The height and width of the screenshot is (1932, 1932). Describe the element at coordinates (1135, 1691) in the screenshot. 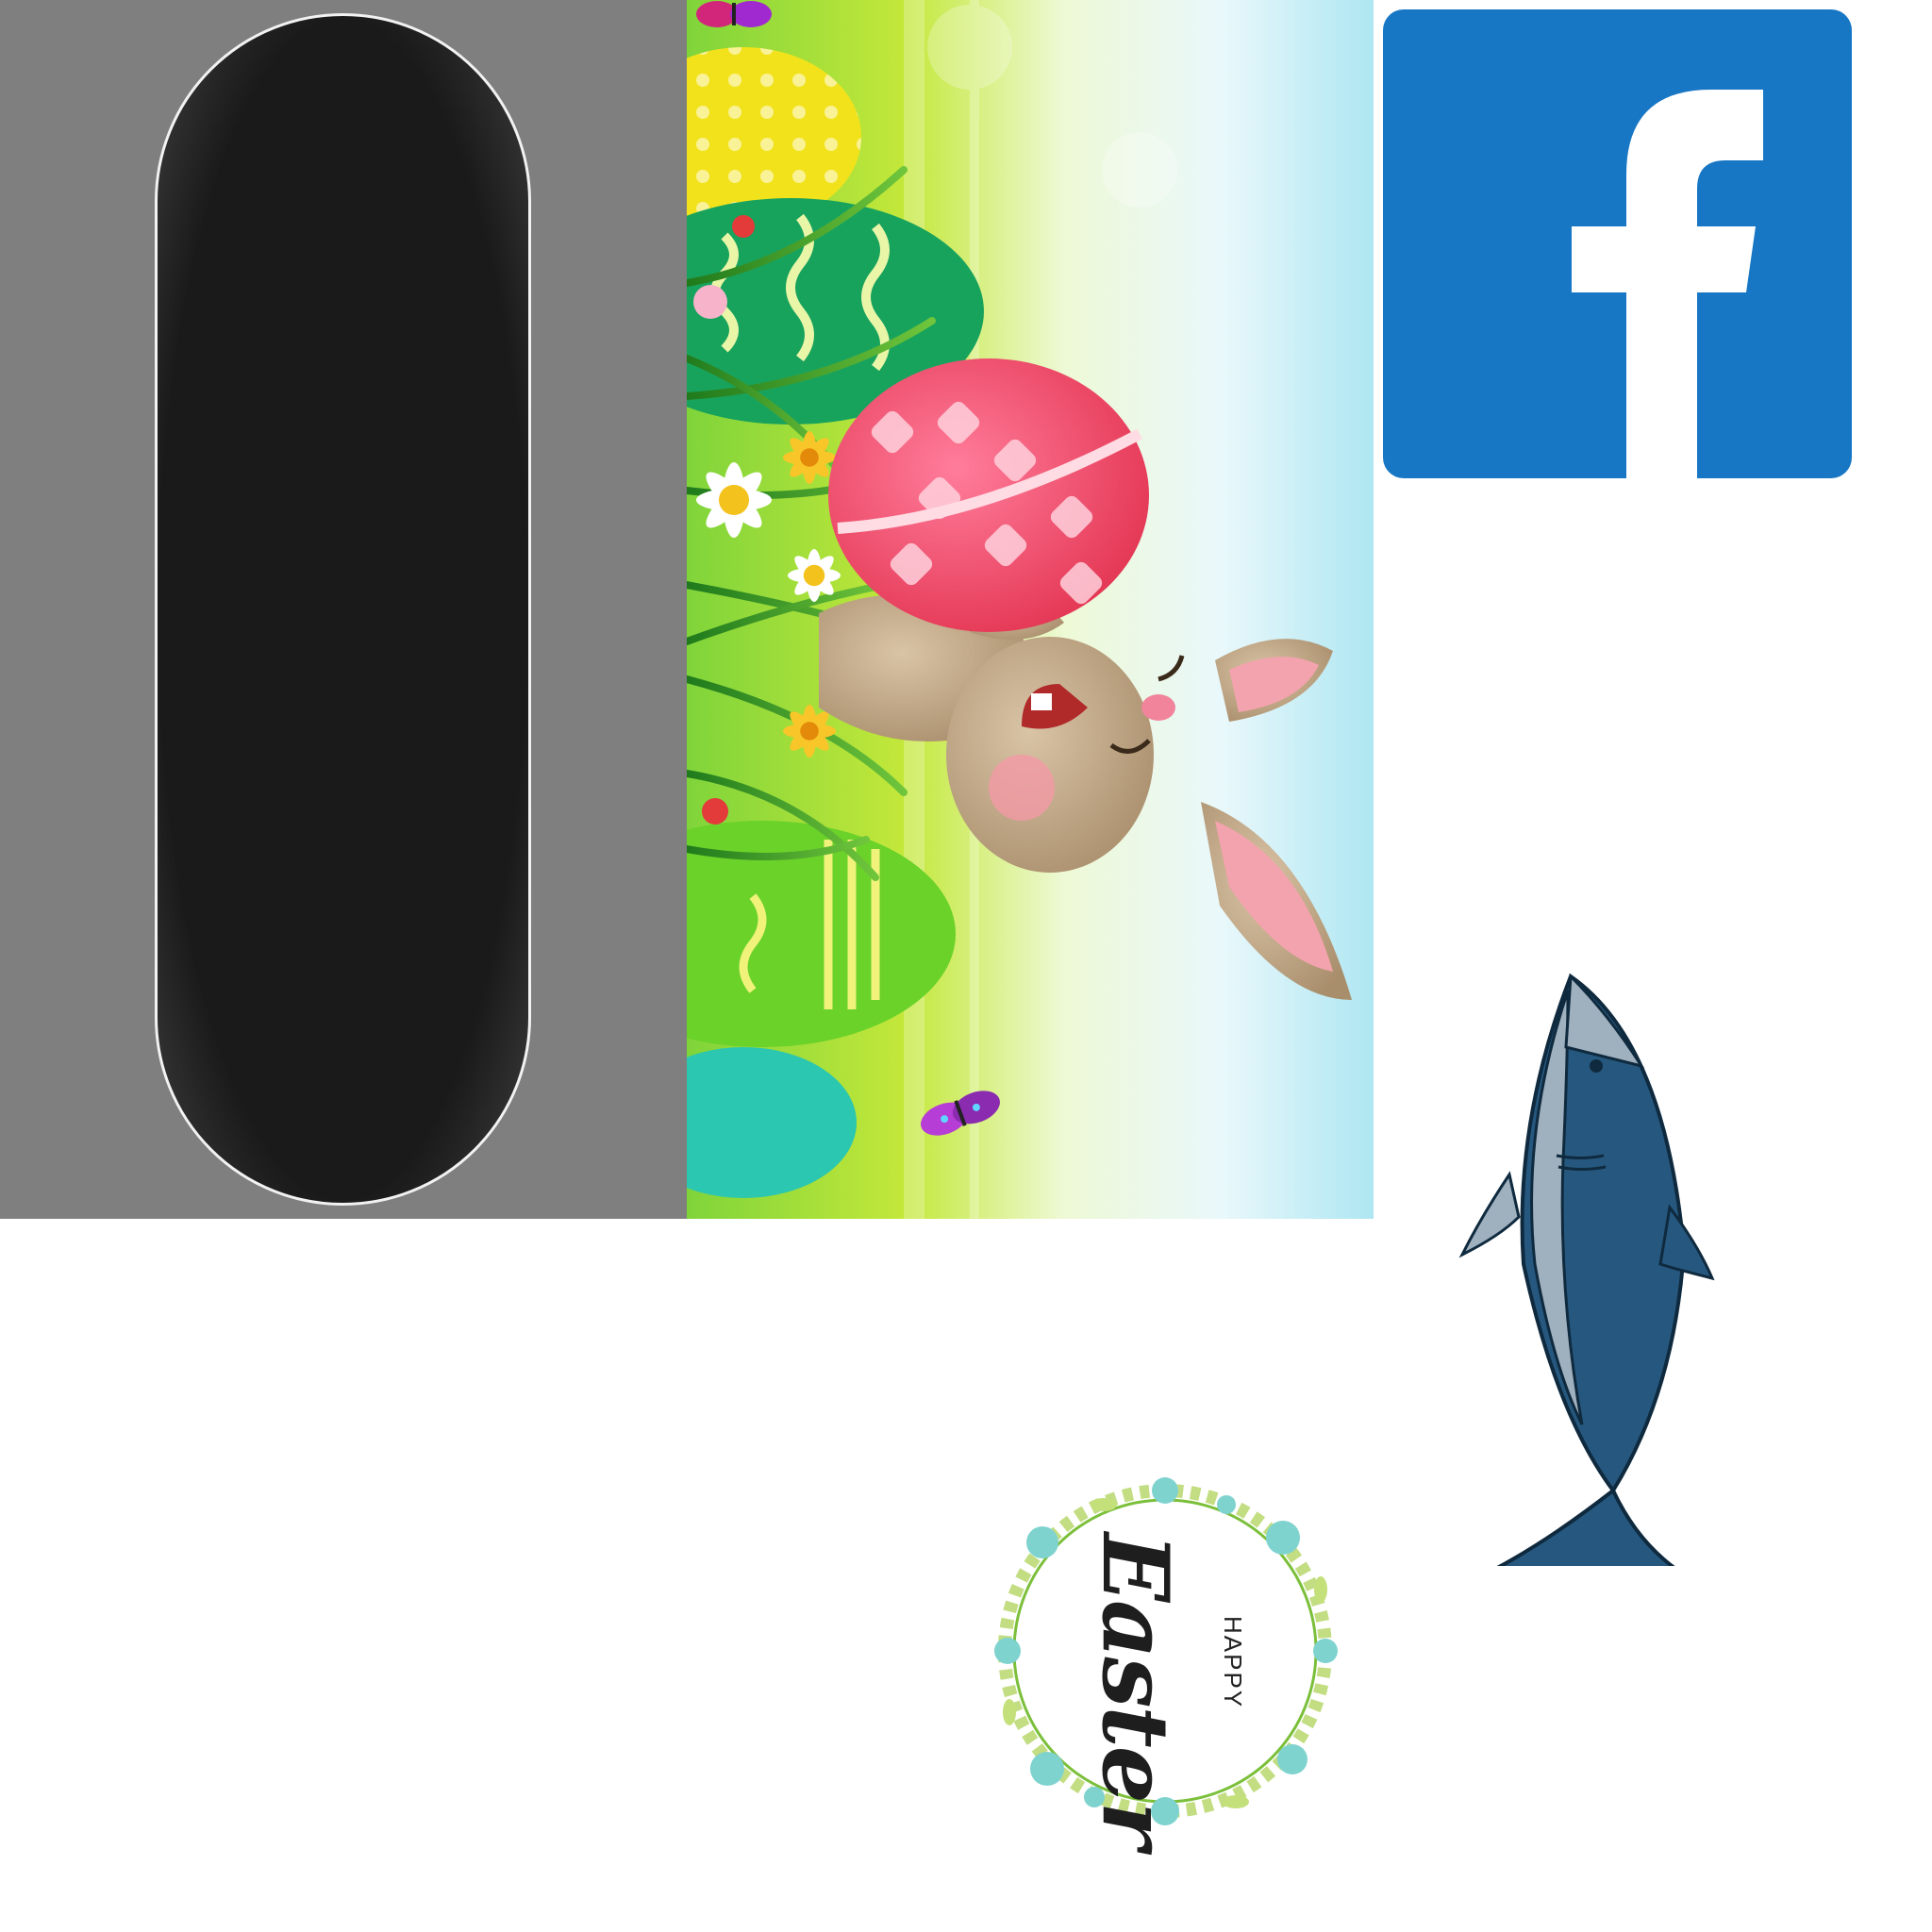

I see `easter-lettering: Easter` at that location.